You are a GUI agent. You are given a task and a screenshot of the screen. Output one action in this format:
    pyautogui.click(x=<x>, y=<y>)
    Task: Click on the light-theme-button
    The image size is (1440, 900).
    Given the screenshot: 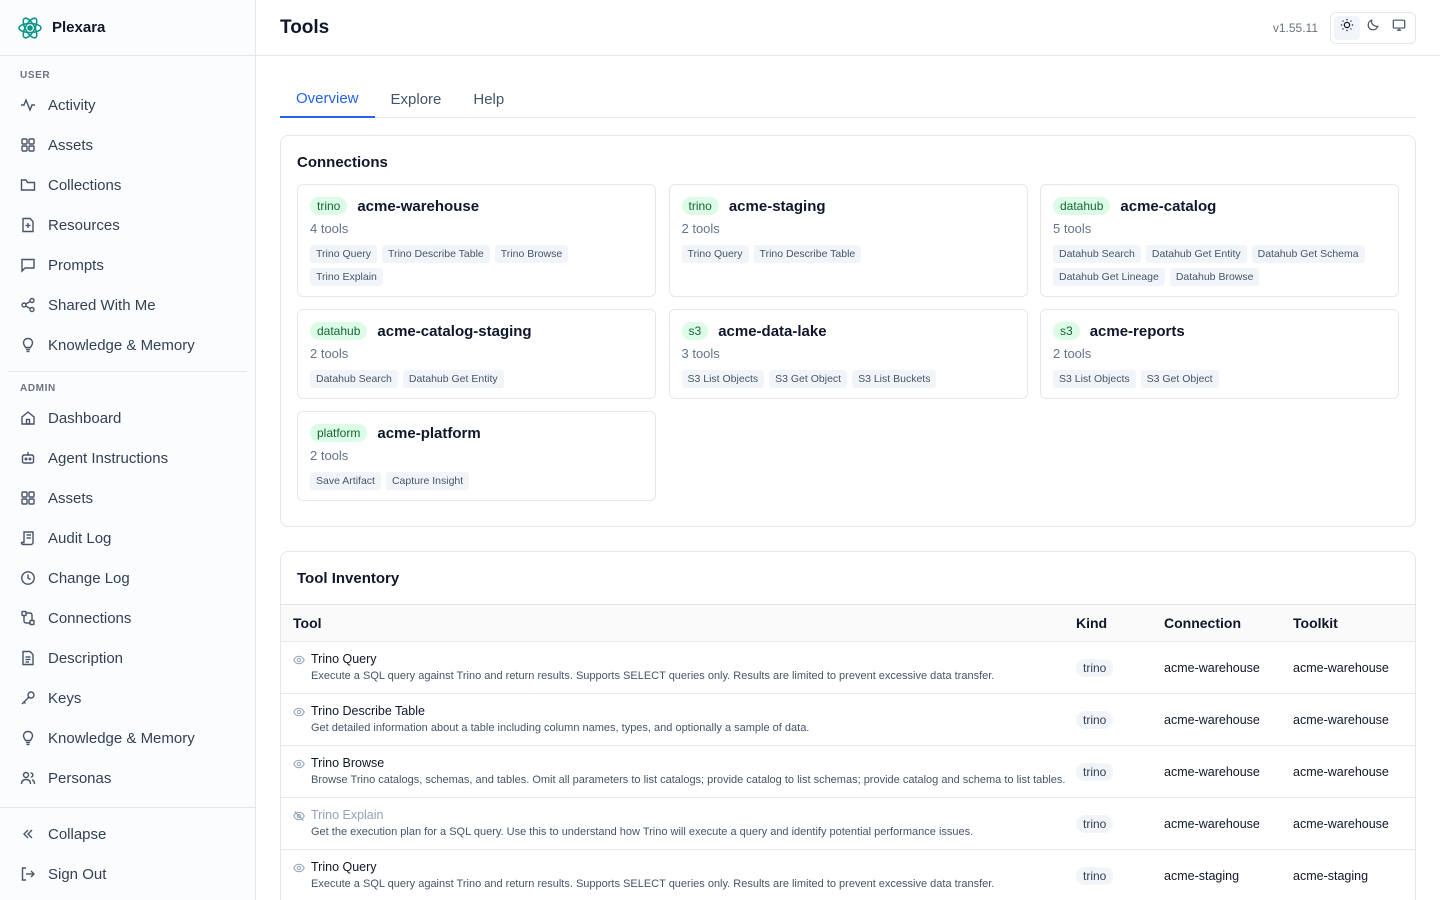 What is the action you would take?
    pyautogui.click(x=1347, y=27)
    